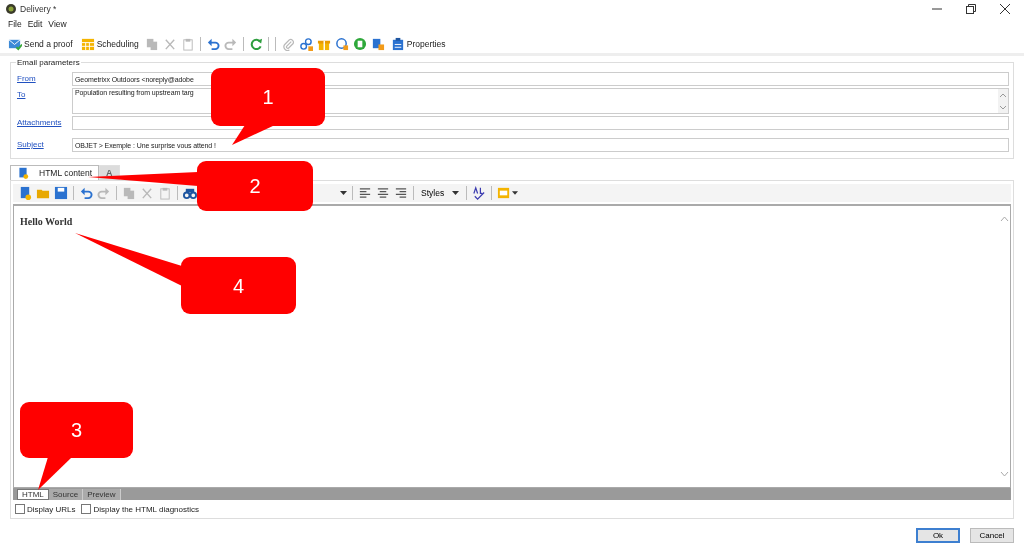 The height and width of the screenshot is (551, 1024). What do you see at coordinates (87, 44) in the screenshot?
I see `calendar-icon` at bounding box center [87, 44].